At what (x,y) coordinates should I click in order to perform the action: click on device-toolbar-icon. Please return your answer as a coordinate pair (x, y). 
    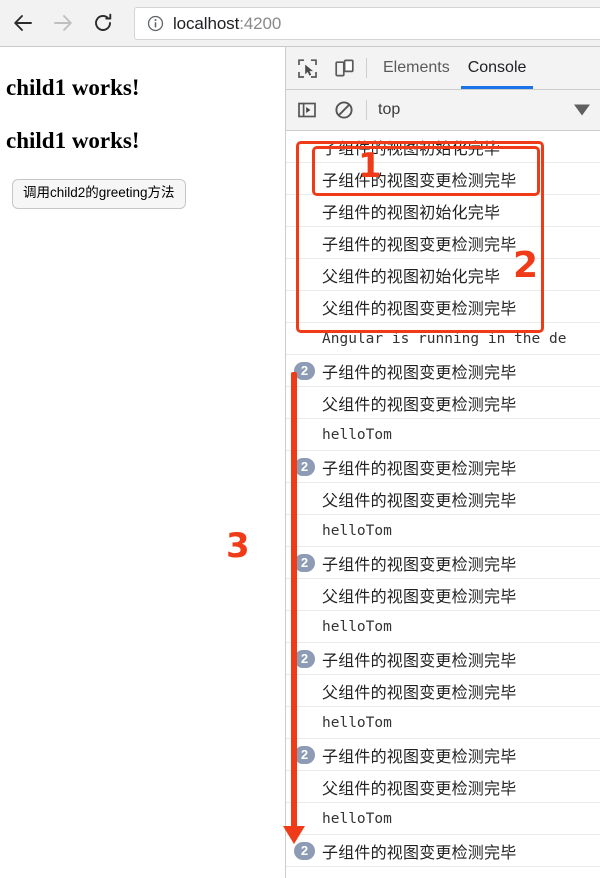
    Looking at the image, I should click on (344, 67).